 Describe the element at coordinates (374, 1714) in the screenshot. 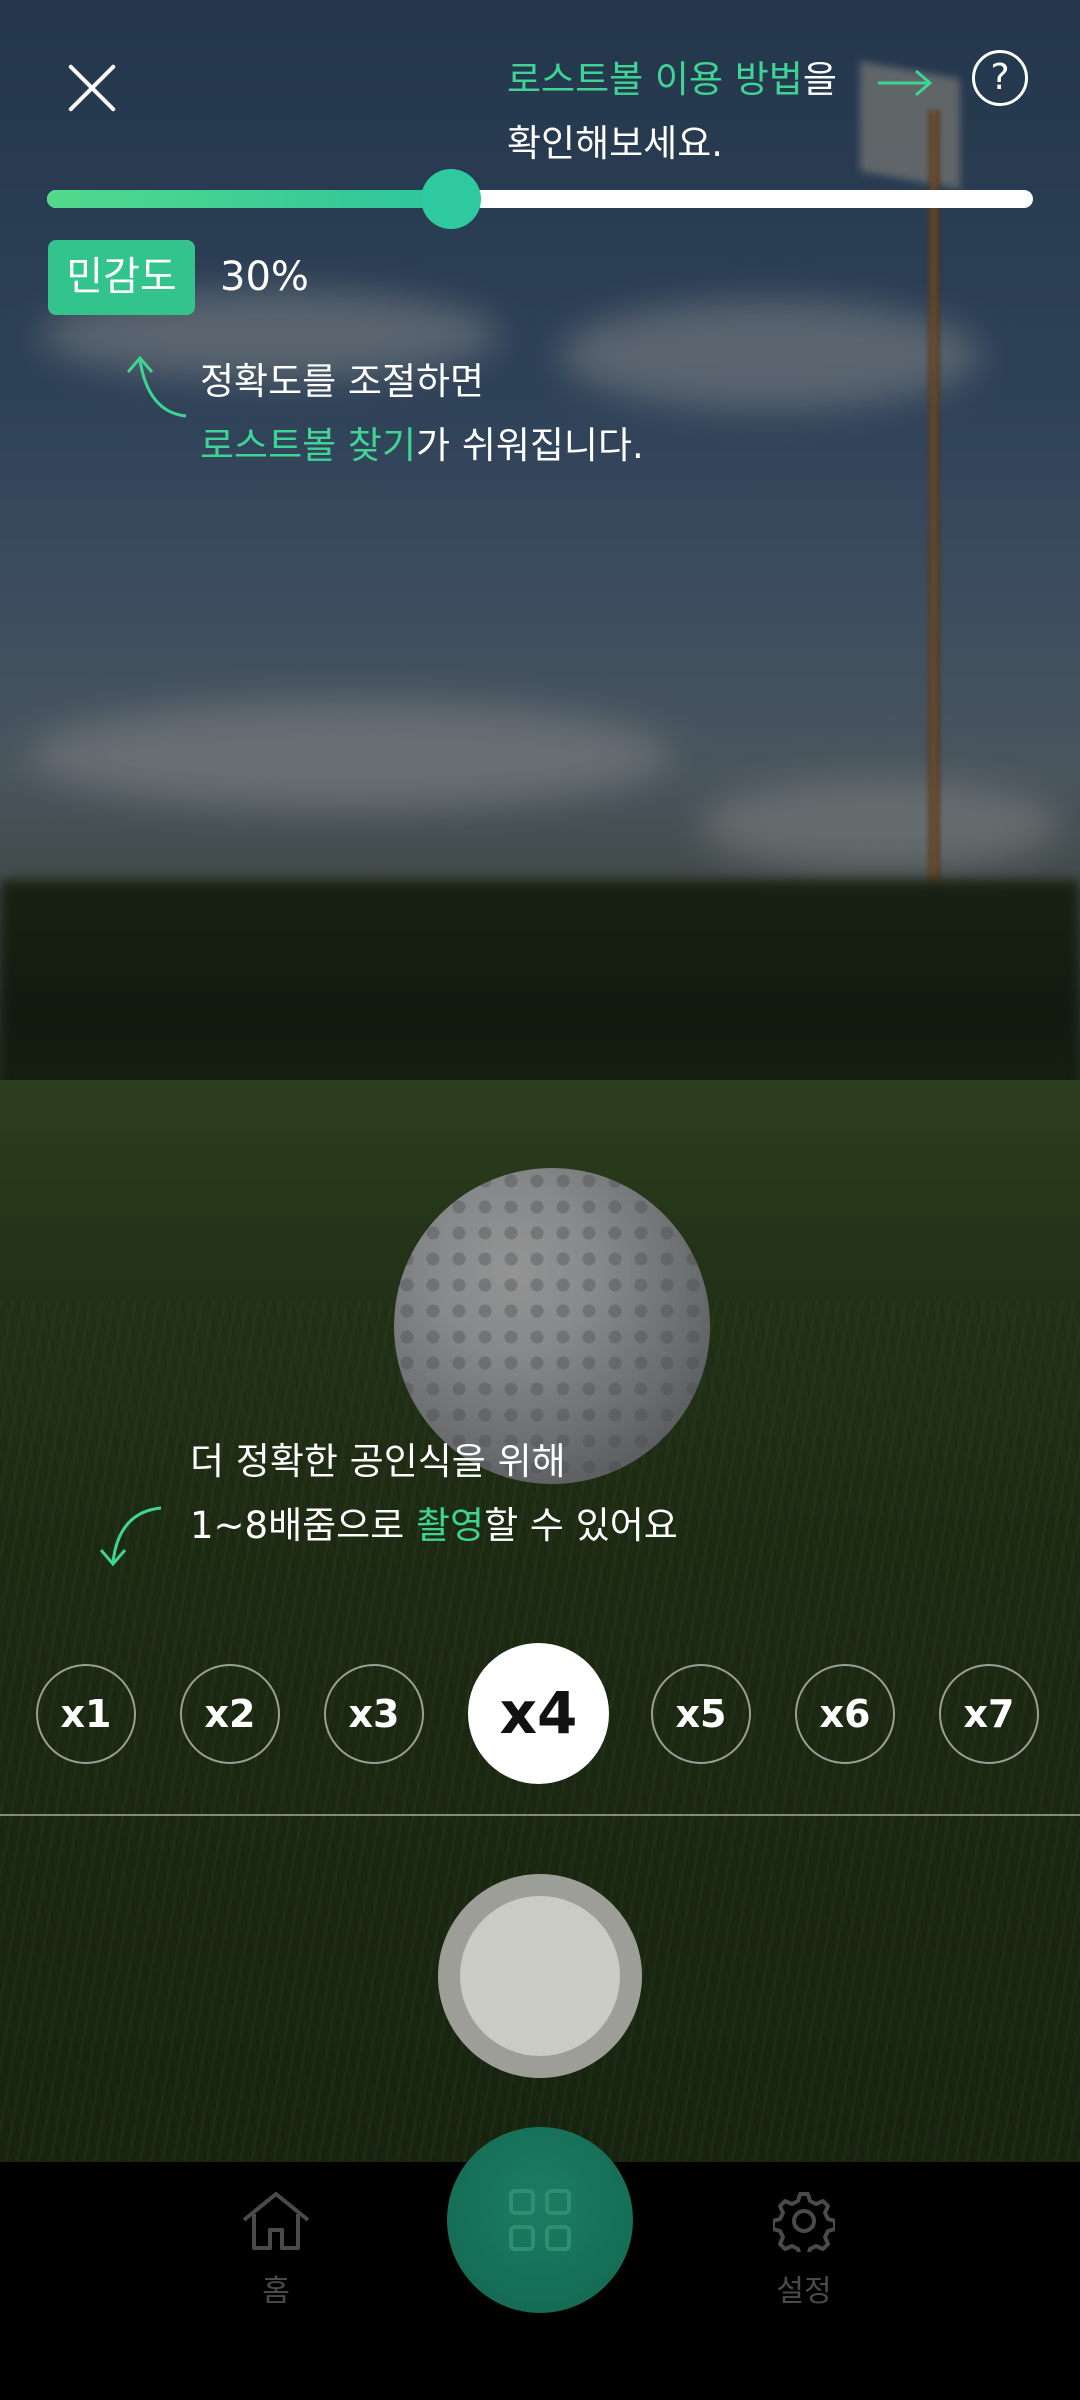

I see `zoom-x3-button: x3` at that location.